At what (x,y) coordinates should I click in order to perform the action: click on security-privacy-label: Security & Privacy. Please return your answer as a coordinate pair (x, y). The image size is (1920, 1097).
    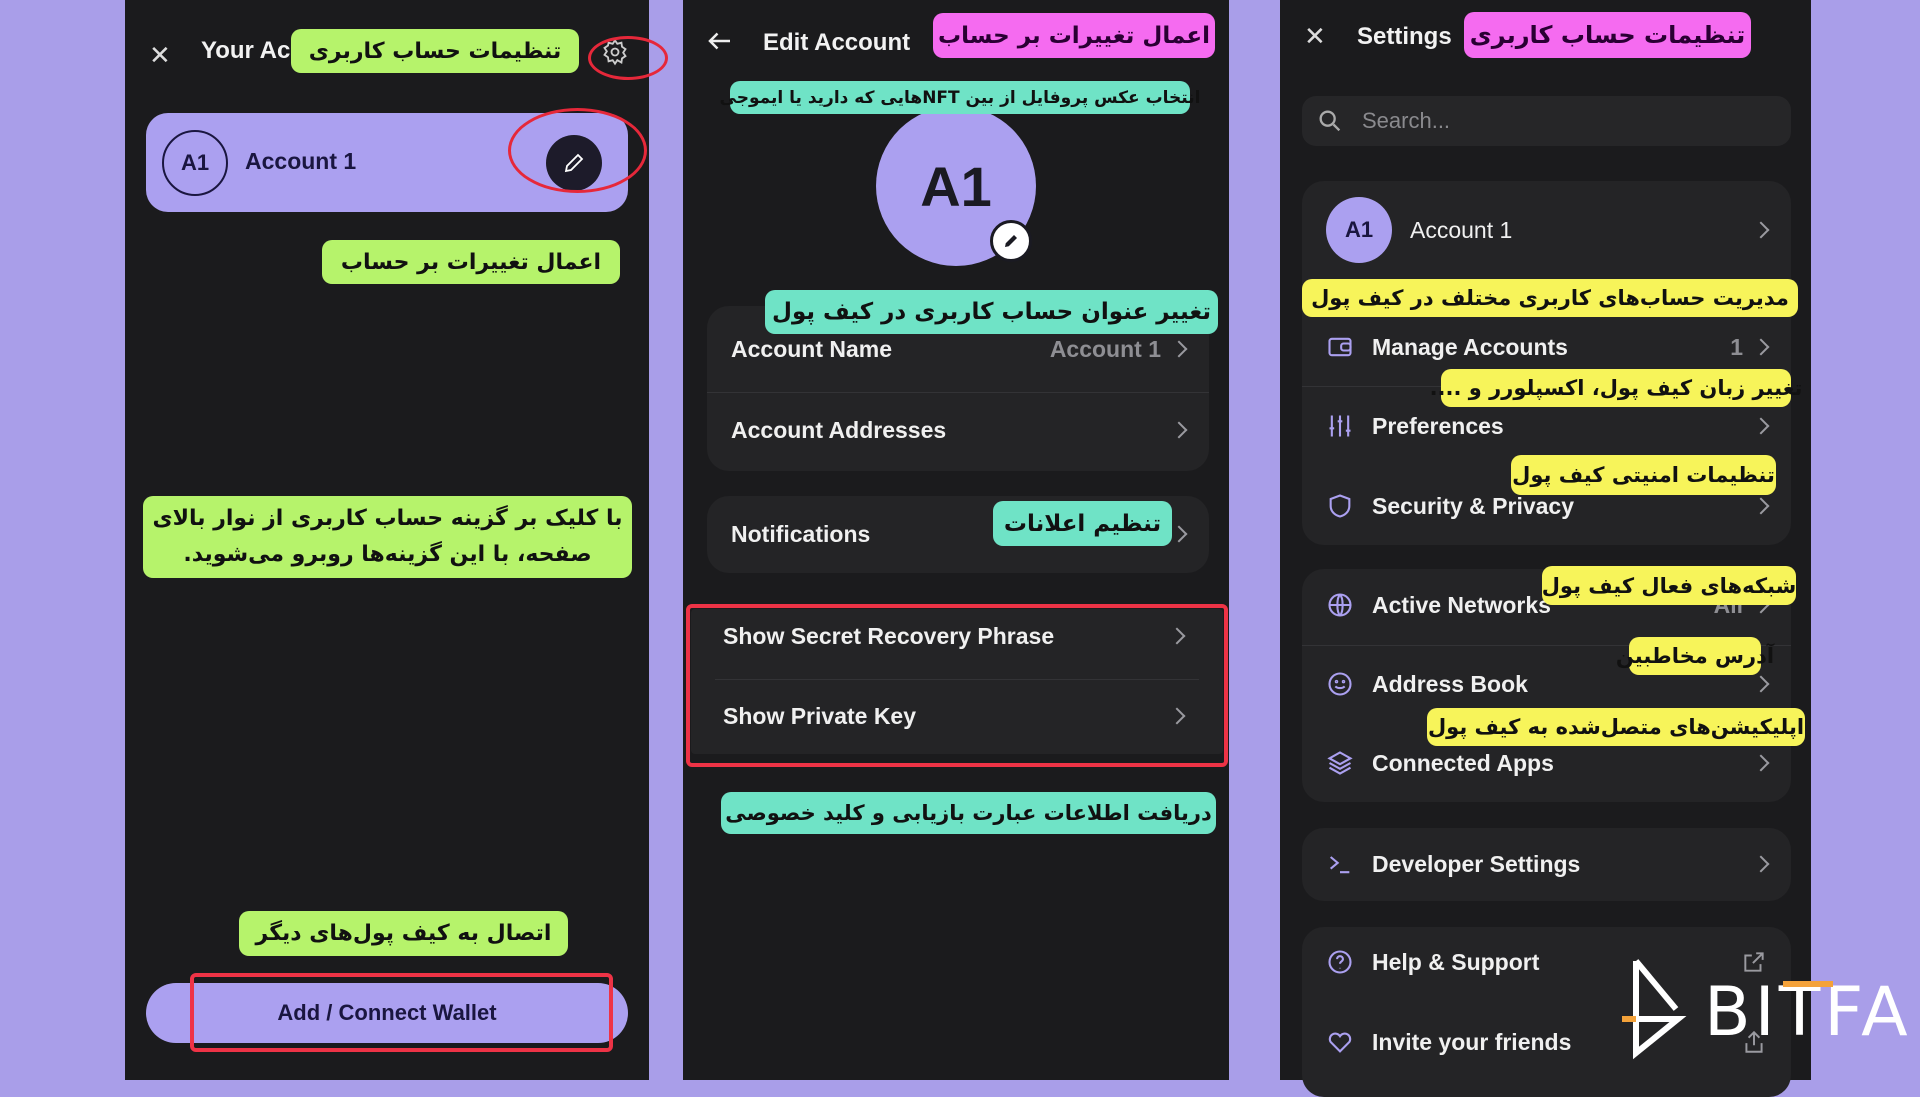
    Looking at the image, I should click on (1473, 505).